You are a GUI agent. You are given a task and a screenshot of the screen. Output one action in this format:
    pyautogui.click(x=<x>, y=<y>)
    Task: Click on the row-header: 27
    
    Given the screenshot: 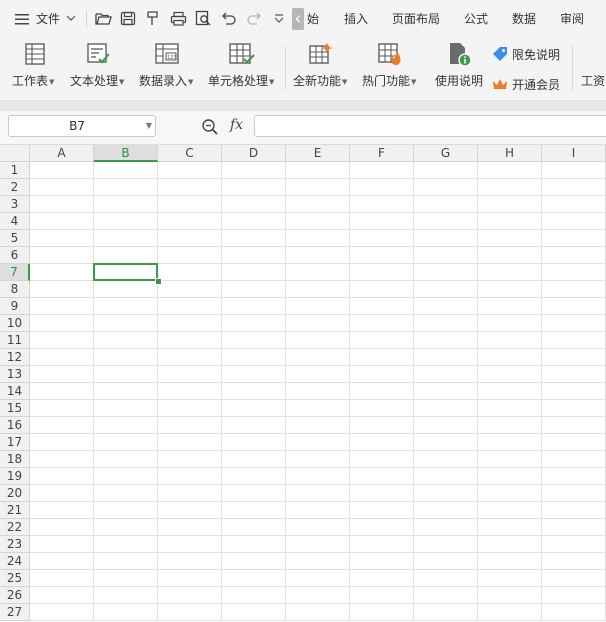 What is the action you would take?
    pyautogui.click(x=15, y=612)
    